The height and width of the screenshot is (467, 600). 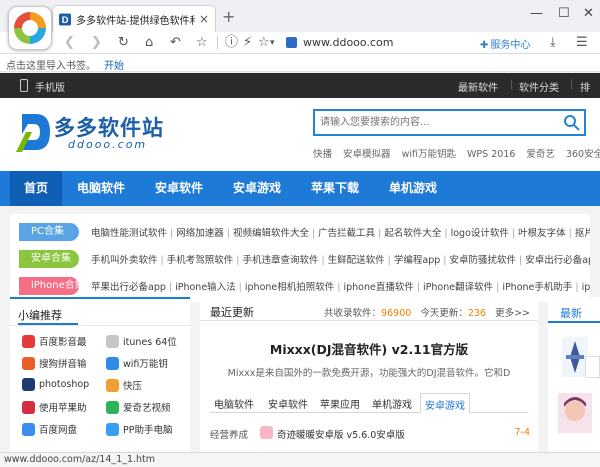 What do you see at coordinates (322, 154) in the screenshot?
I see `hot-search-item: 快播` at bounding box center [322, 154].